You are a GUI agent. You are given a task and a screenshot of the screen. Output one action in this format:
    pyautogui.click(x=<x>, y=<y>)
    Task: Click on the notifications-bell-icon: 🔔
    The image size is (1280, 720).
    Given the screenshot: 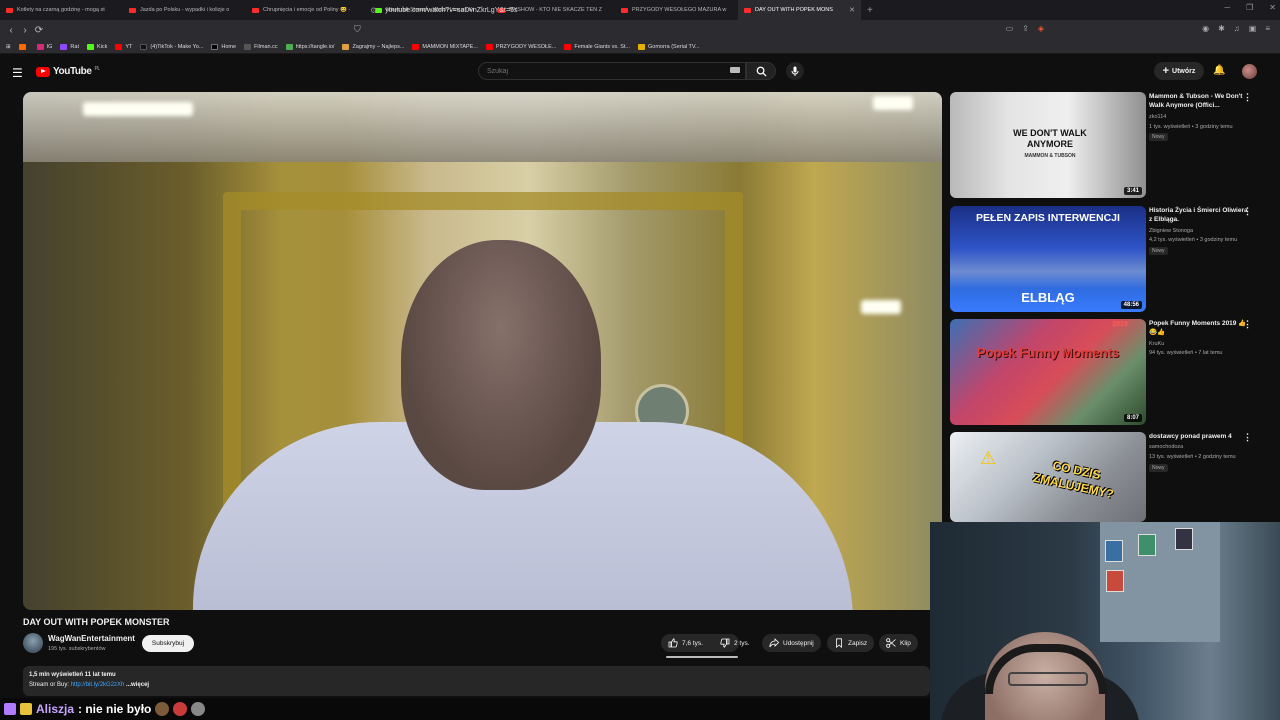 What is the action you would take?
    pyautogui.click(x=1219, y=70)
    